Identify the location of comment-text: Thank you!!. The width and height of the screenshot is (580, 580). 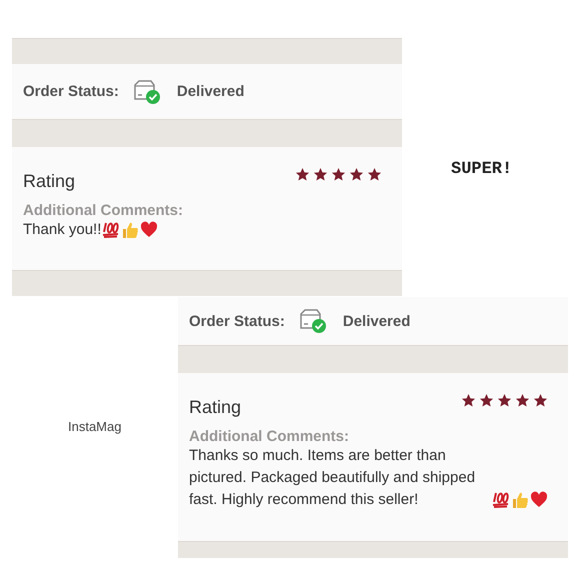
(62, 230).